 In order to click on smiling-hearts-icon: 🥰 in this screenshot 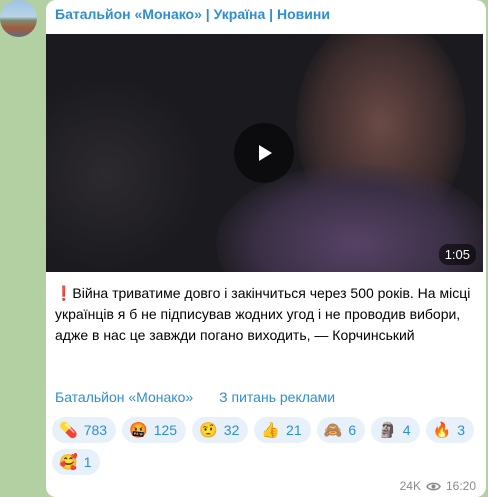, I will do `click(68, 462)`.